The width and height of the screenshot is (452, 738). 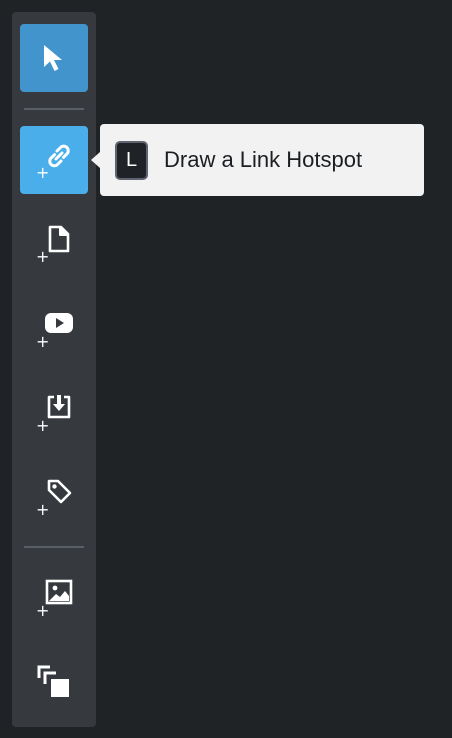 I want to click on cursor-arrow-icon, so click(x=53, y=58).